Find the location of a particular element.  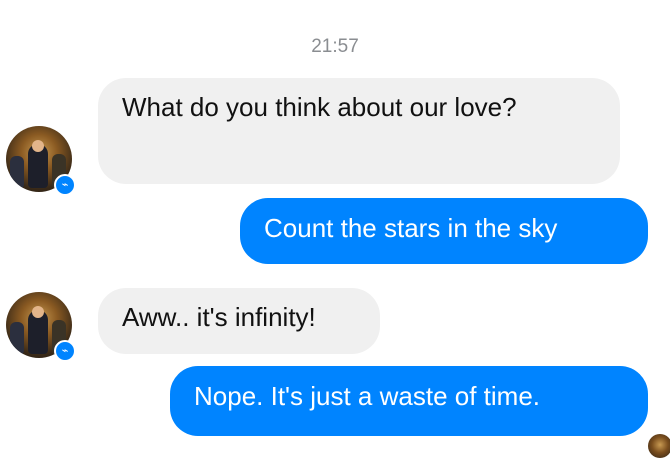

message-text: Aww.. it's infinity! is located at coordinates (219, 317).